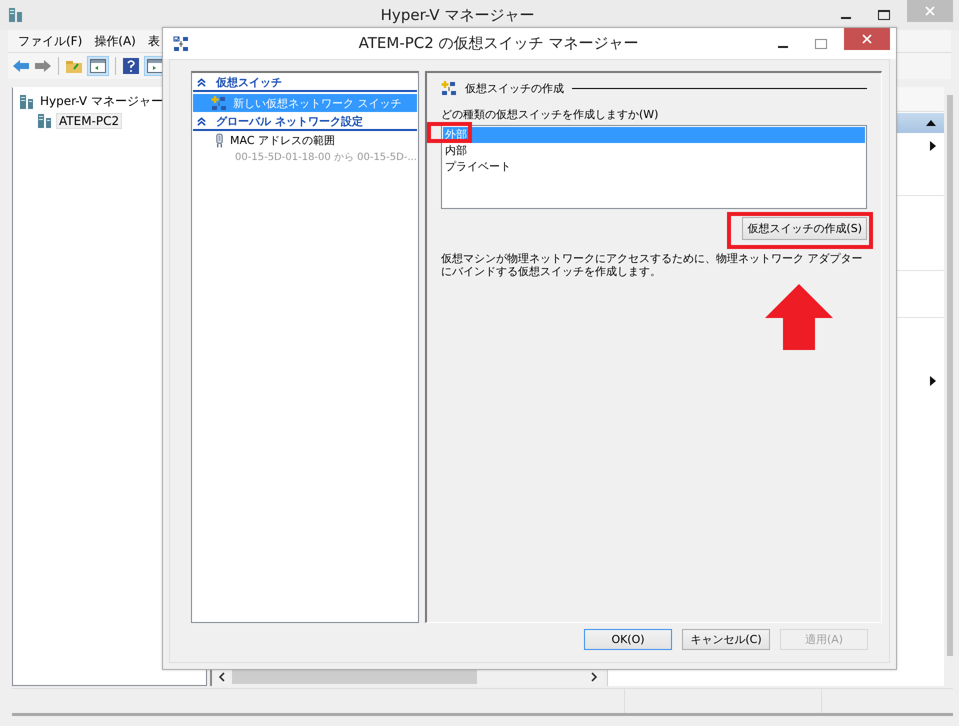  Describe the element at coordinates (289, 121) in the screenshot. I see `category-heading: グローバル ネットワーク設定` at that location.